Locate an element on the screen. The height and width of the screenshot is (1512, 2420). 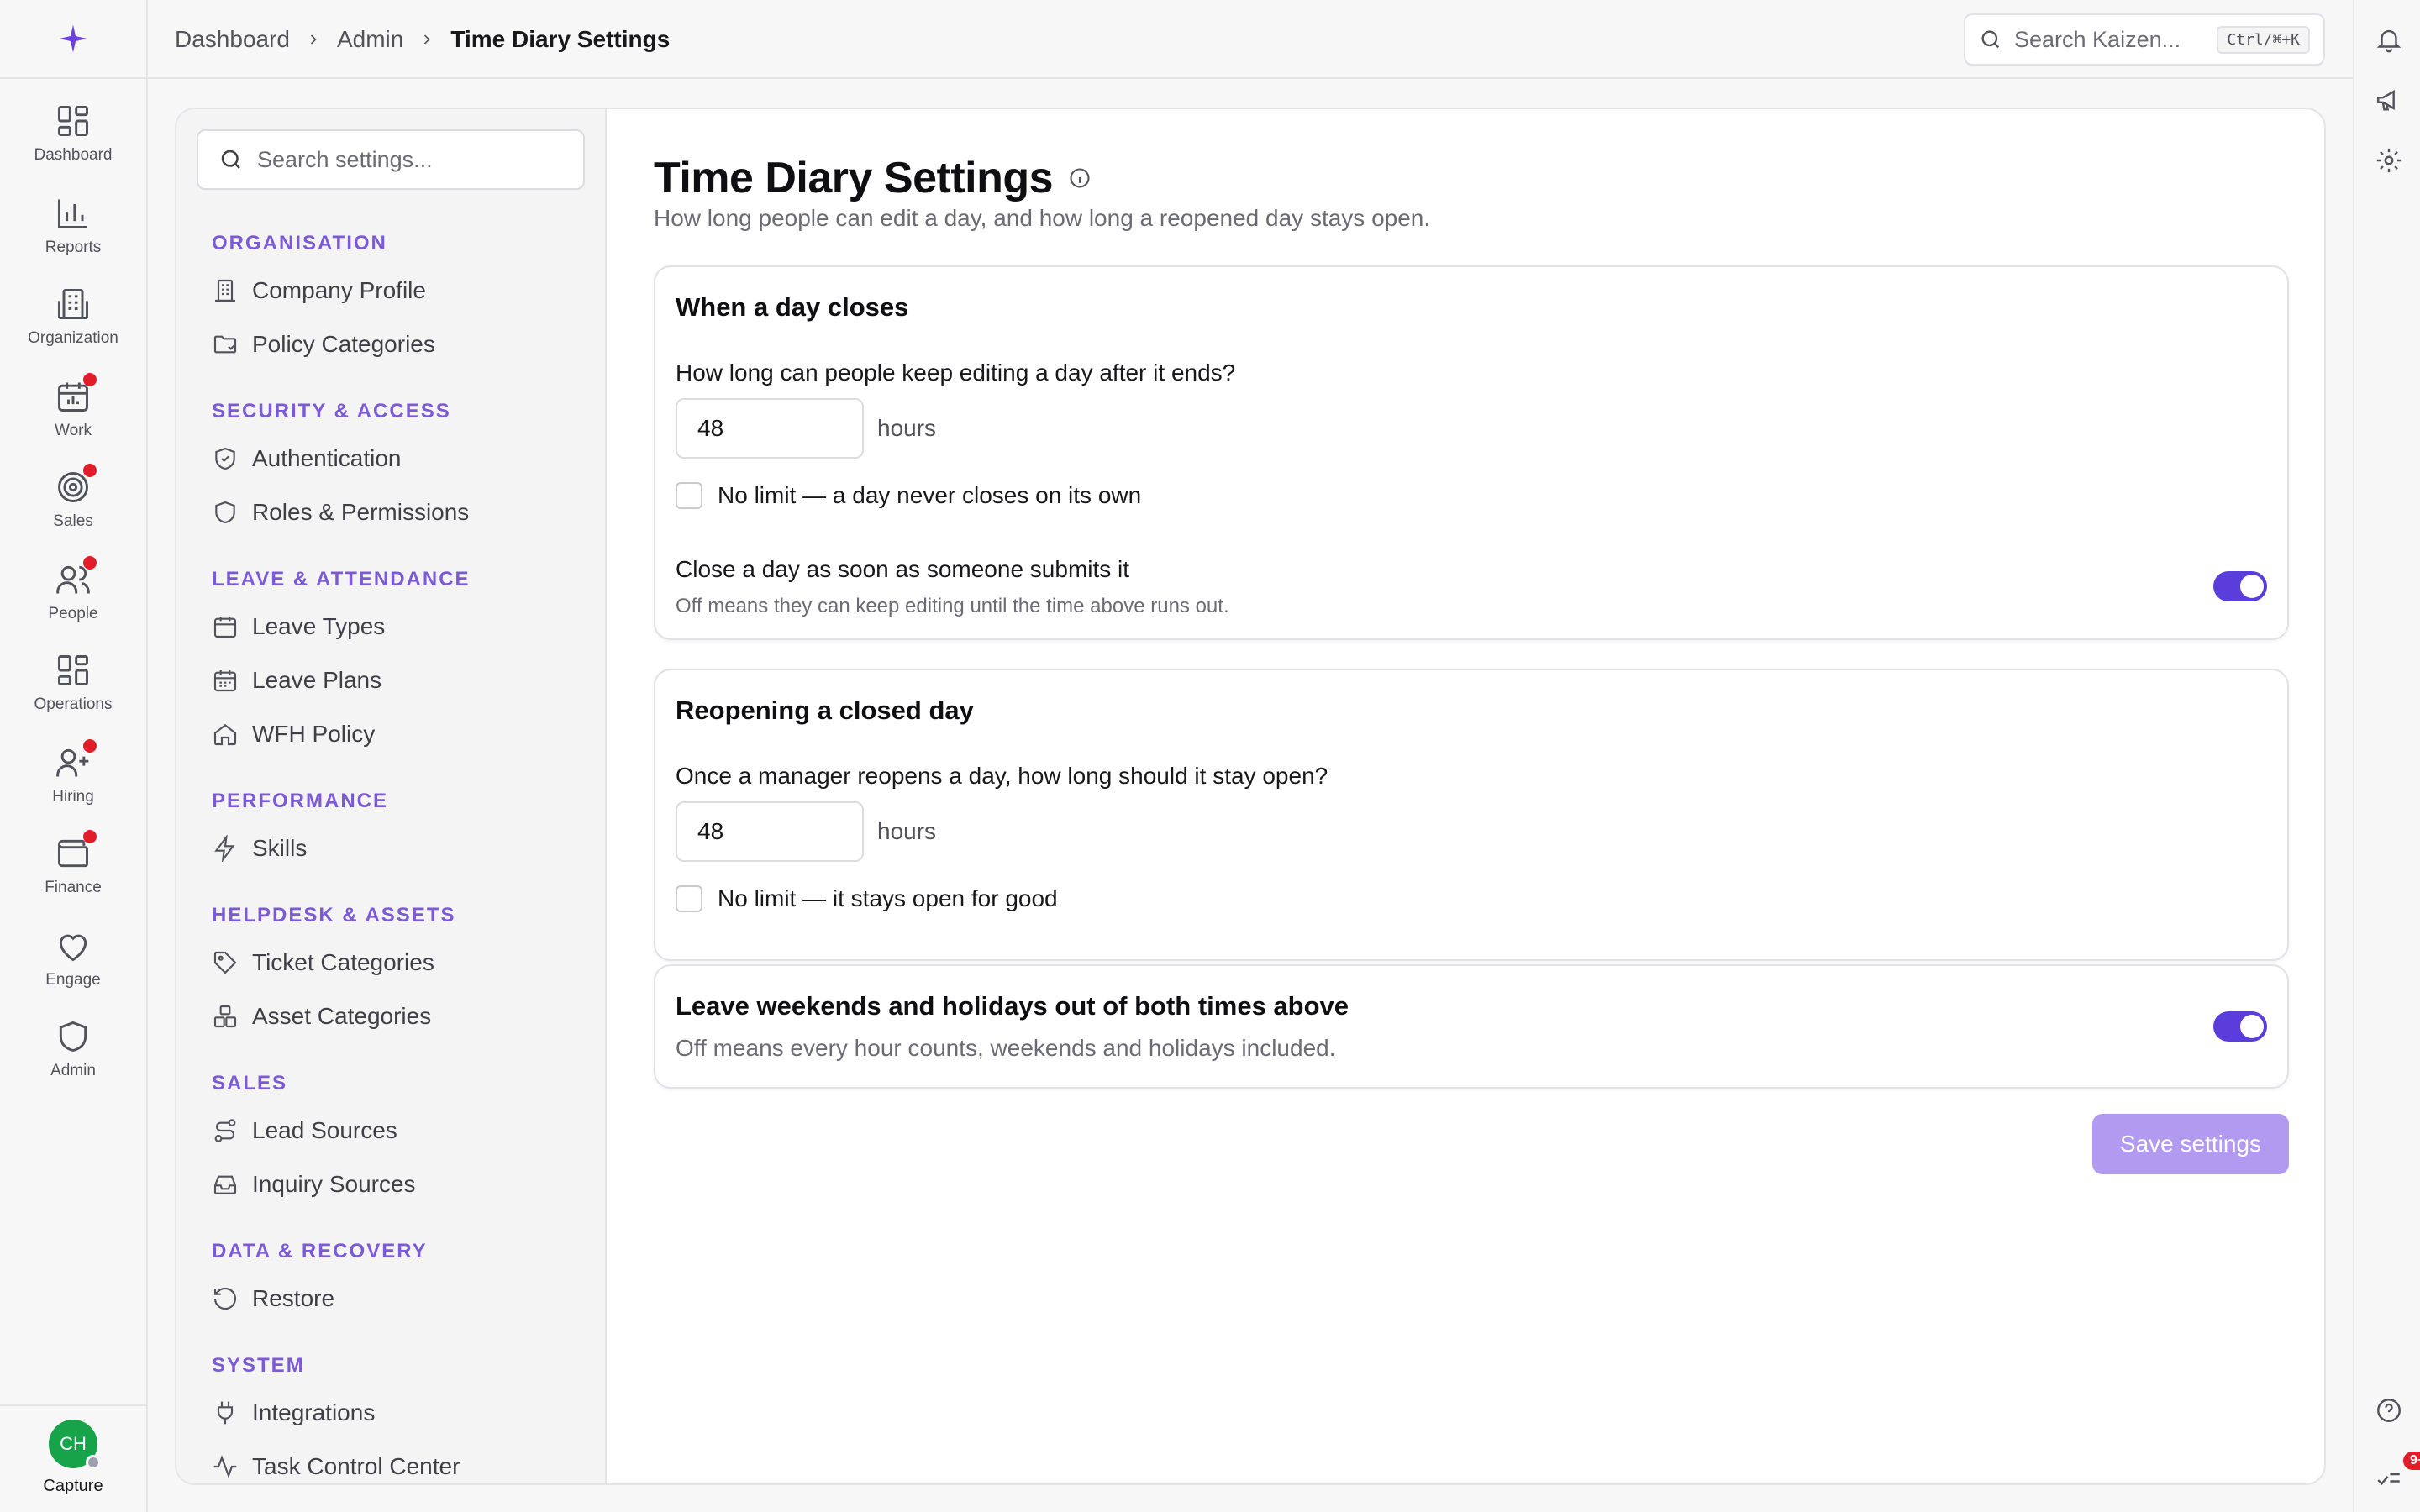
rail-item-people: People is located at coordinates (73, 599).